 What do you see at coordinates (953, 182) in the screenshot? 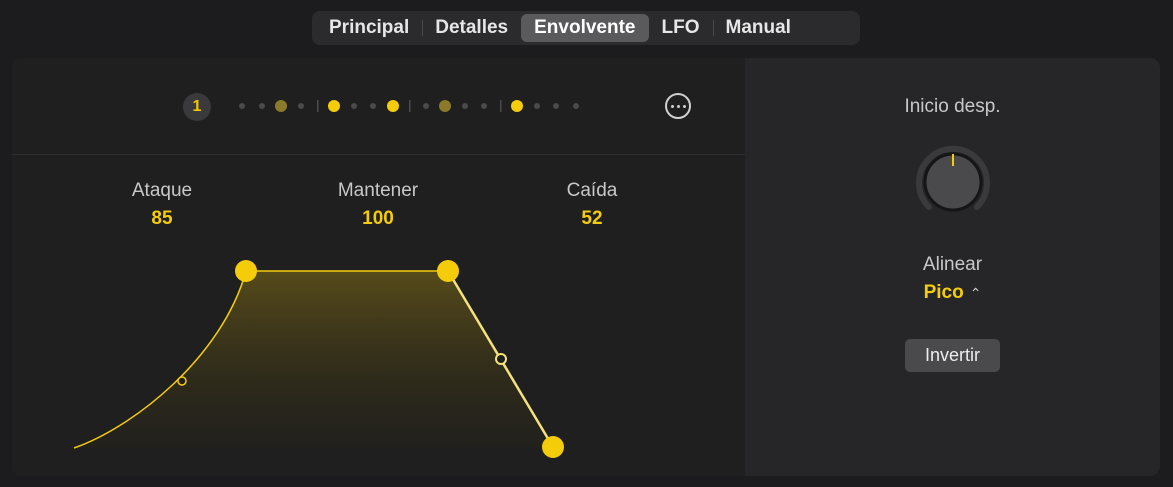
I see `rotary-knob-icon` at bounding box center [953, 182].